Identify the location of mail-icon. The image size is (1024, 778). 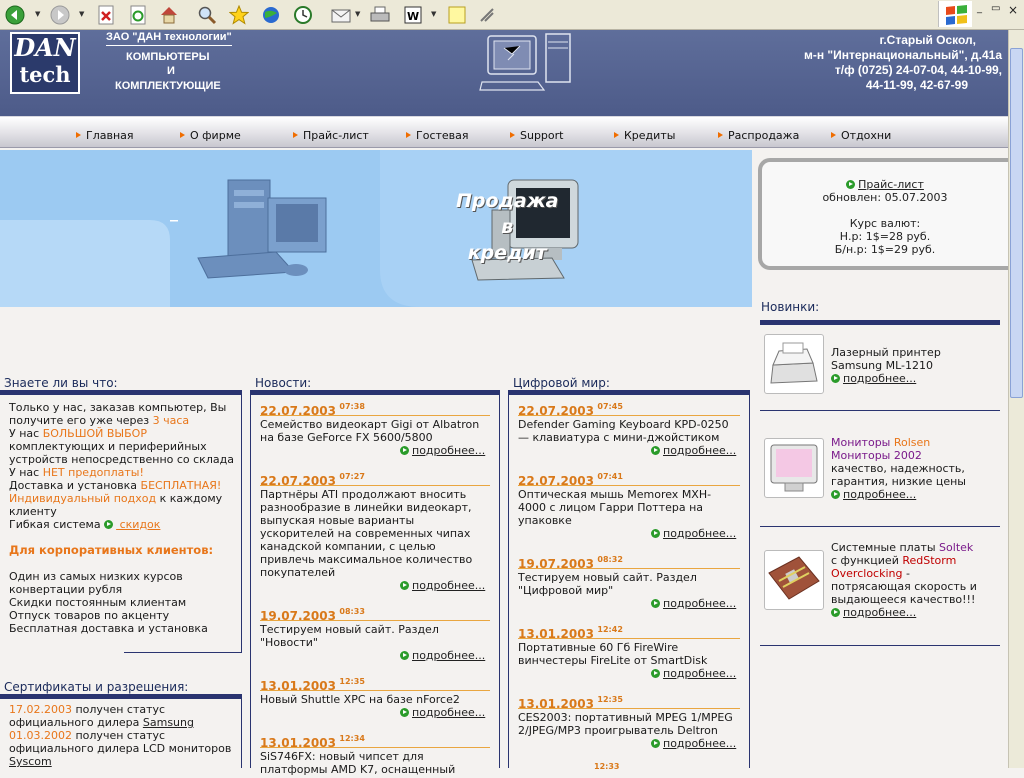
(341, 15).